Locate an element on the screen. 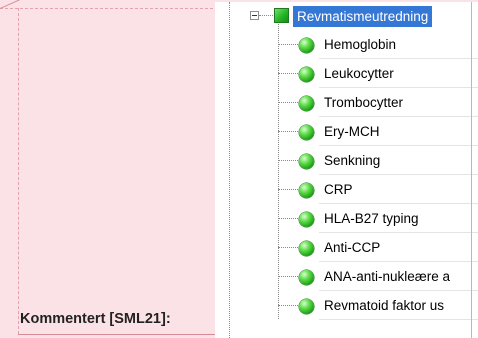  tree-node-label: HLA-B27 typing is located at coordinates (371, 219).